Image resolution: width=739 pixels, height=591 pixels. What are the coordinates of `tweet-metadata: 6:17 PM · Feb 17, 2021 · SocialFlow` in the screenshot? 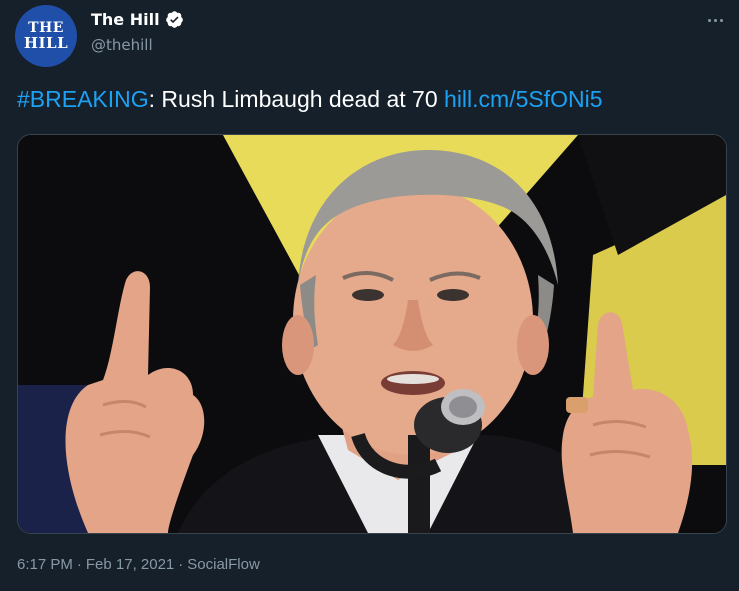 It's located at (138, 564).